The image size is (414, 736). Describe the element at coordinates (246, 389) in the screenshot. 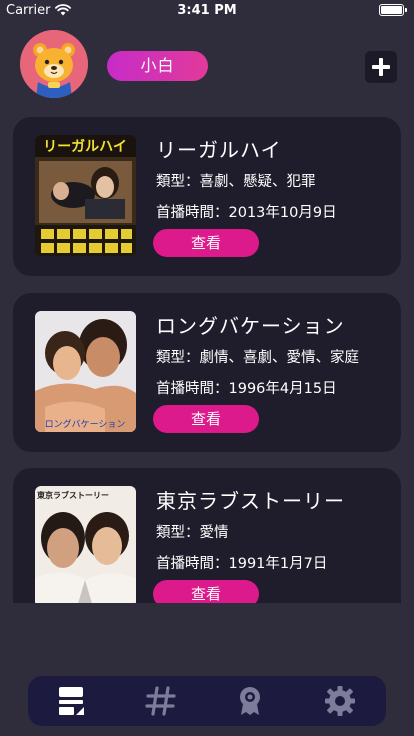

I see `drama-premiere-date: 首播時間：1996年4月15日` at that location.